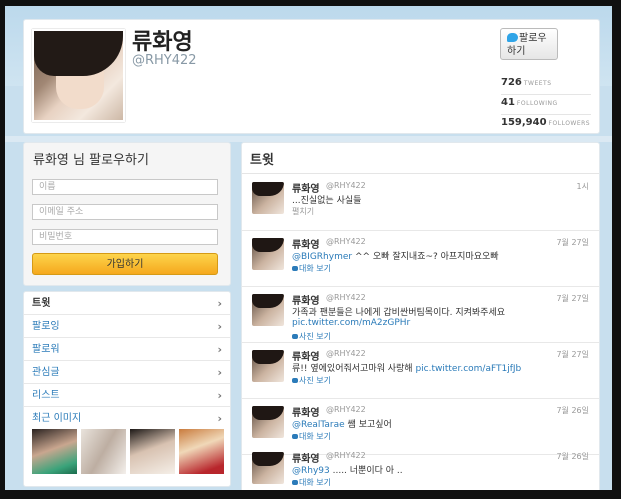  Describe the element at coordinates (78, 53) in the screenshot. I see `avatar-hair` at that location.